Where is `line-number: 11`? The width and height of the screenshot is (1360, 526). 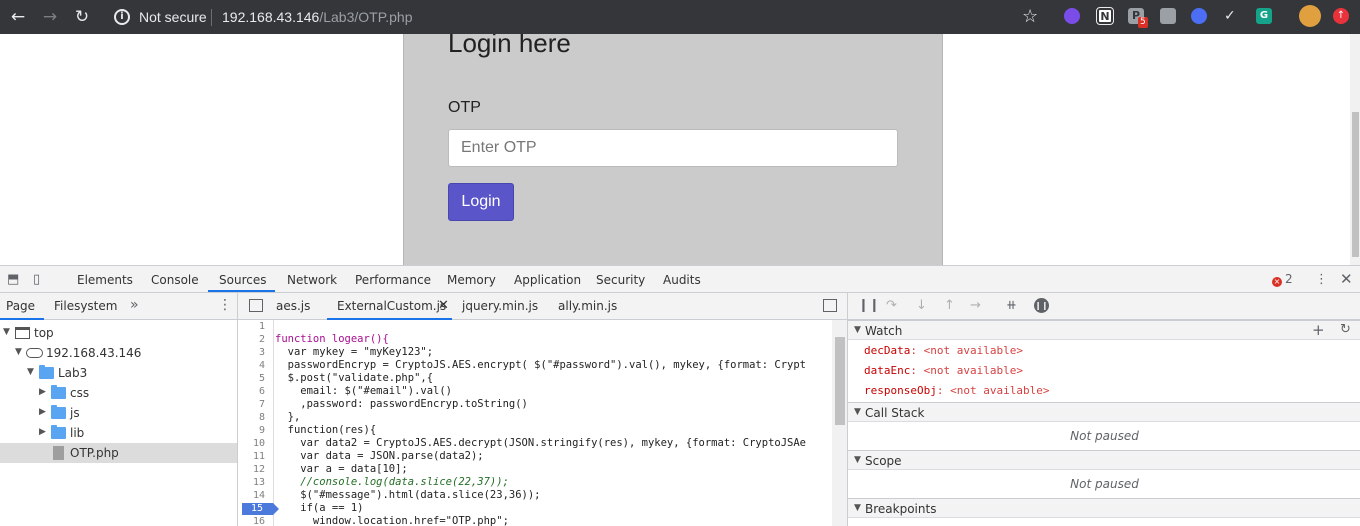 line-number: 11 is located at coordinates (259, 456).